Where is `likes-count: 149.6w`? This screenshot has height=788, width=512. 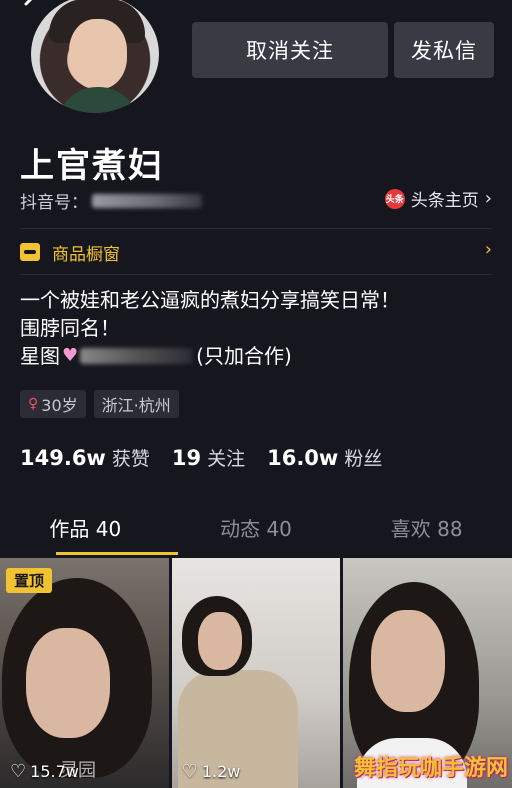 likes-count: 149.6w is located at coordinates (63, 458).